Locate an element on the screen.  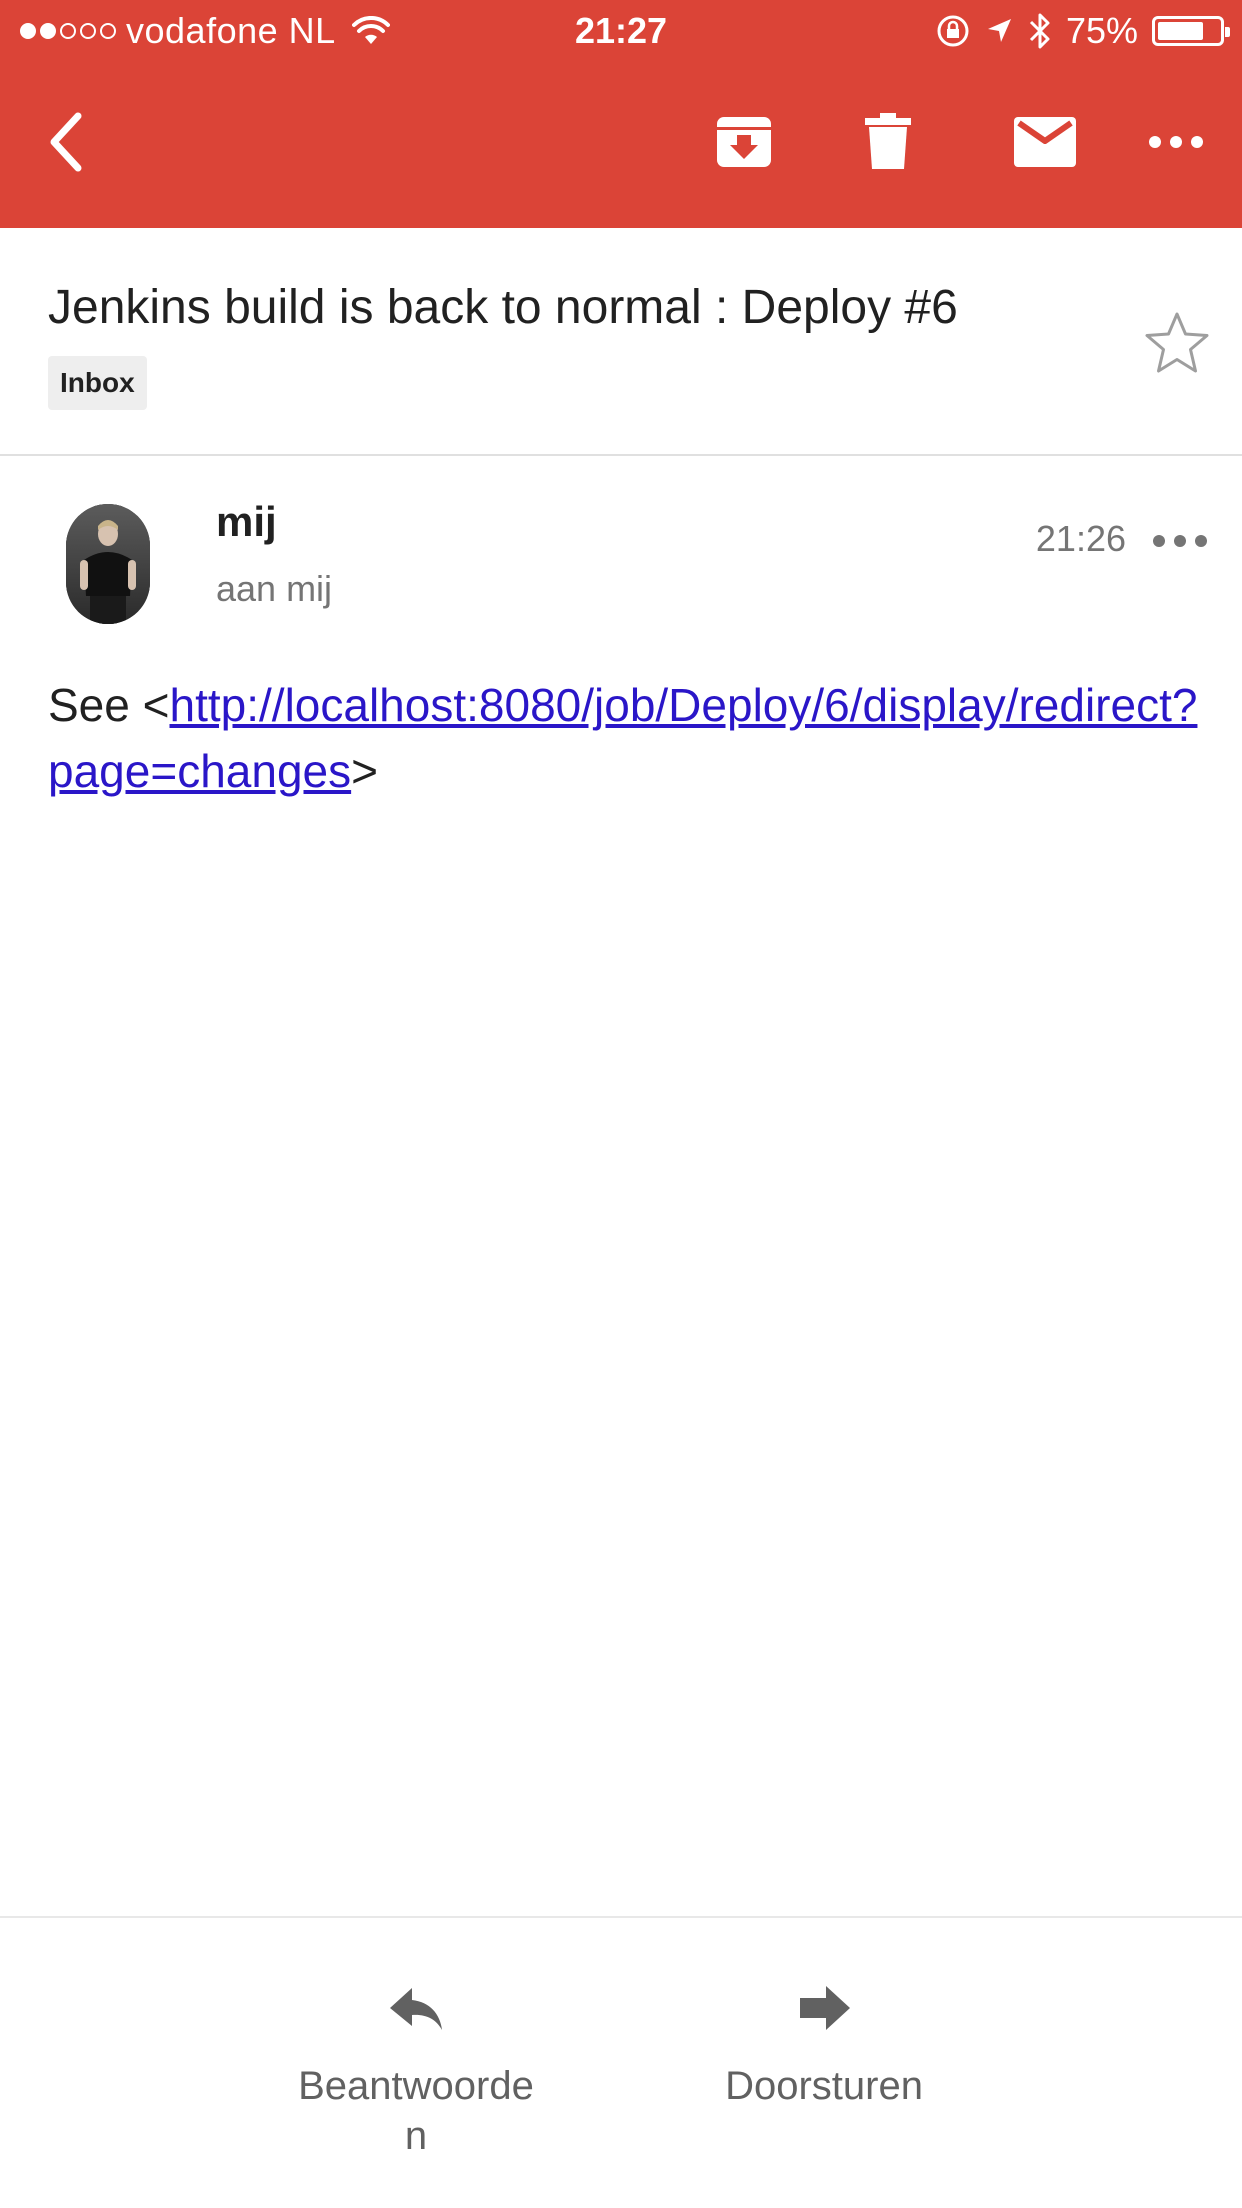
trash-icon is located at coordinates (888, 141).